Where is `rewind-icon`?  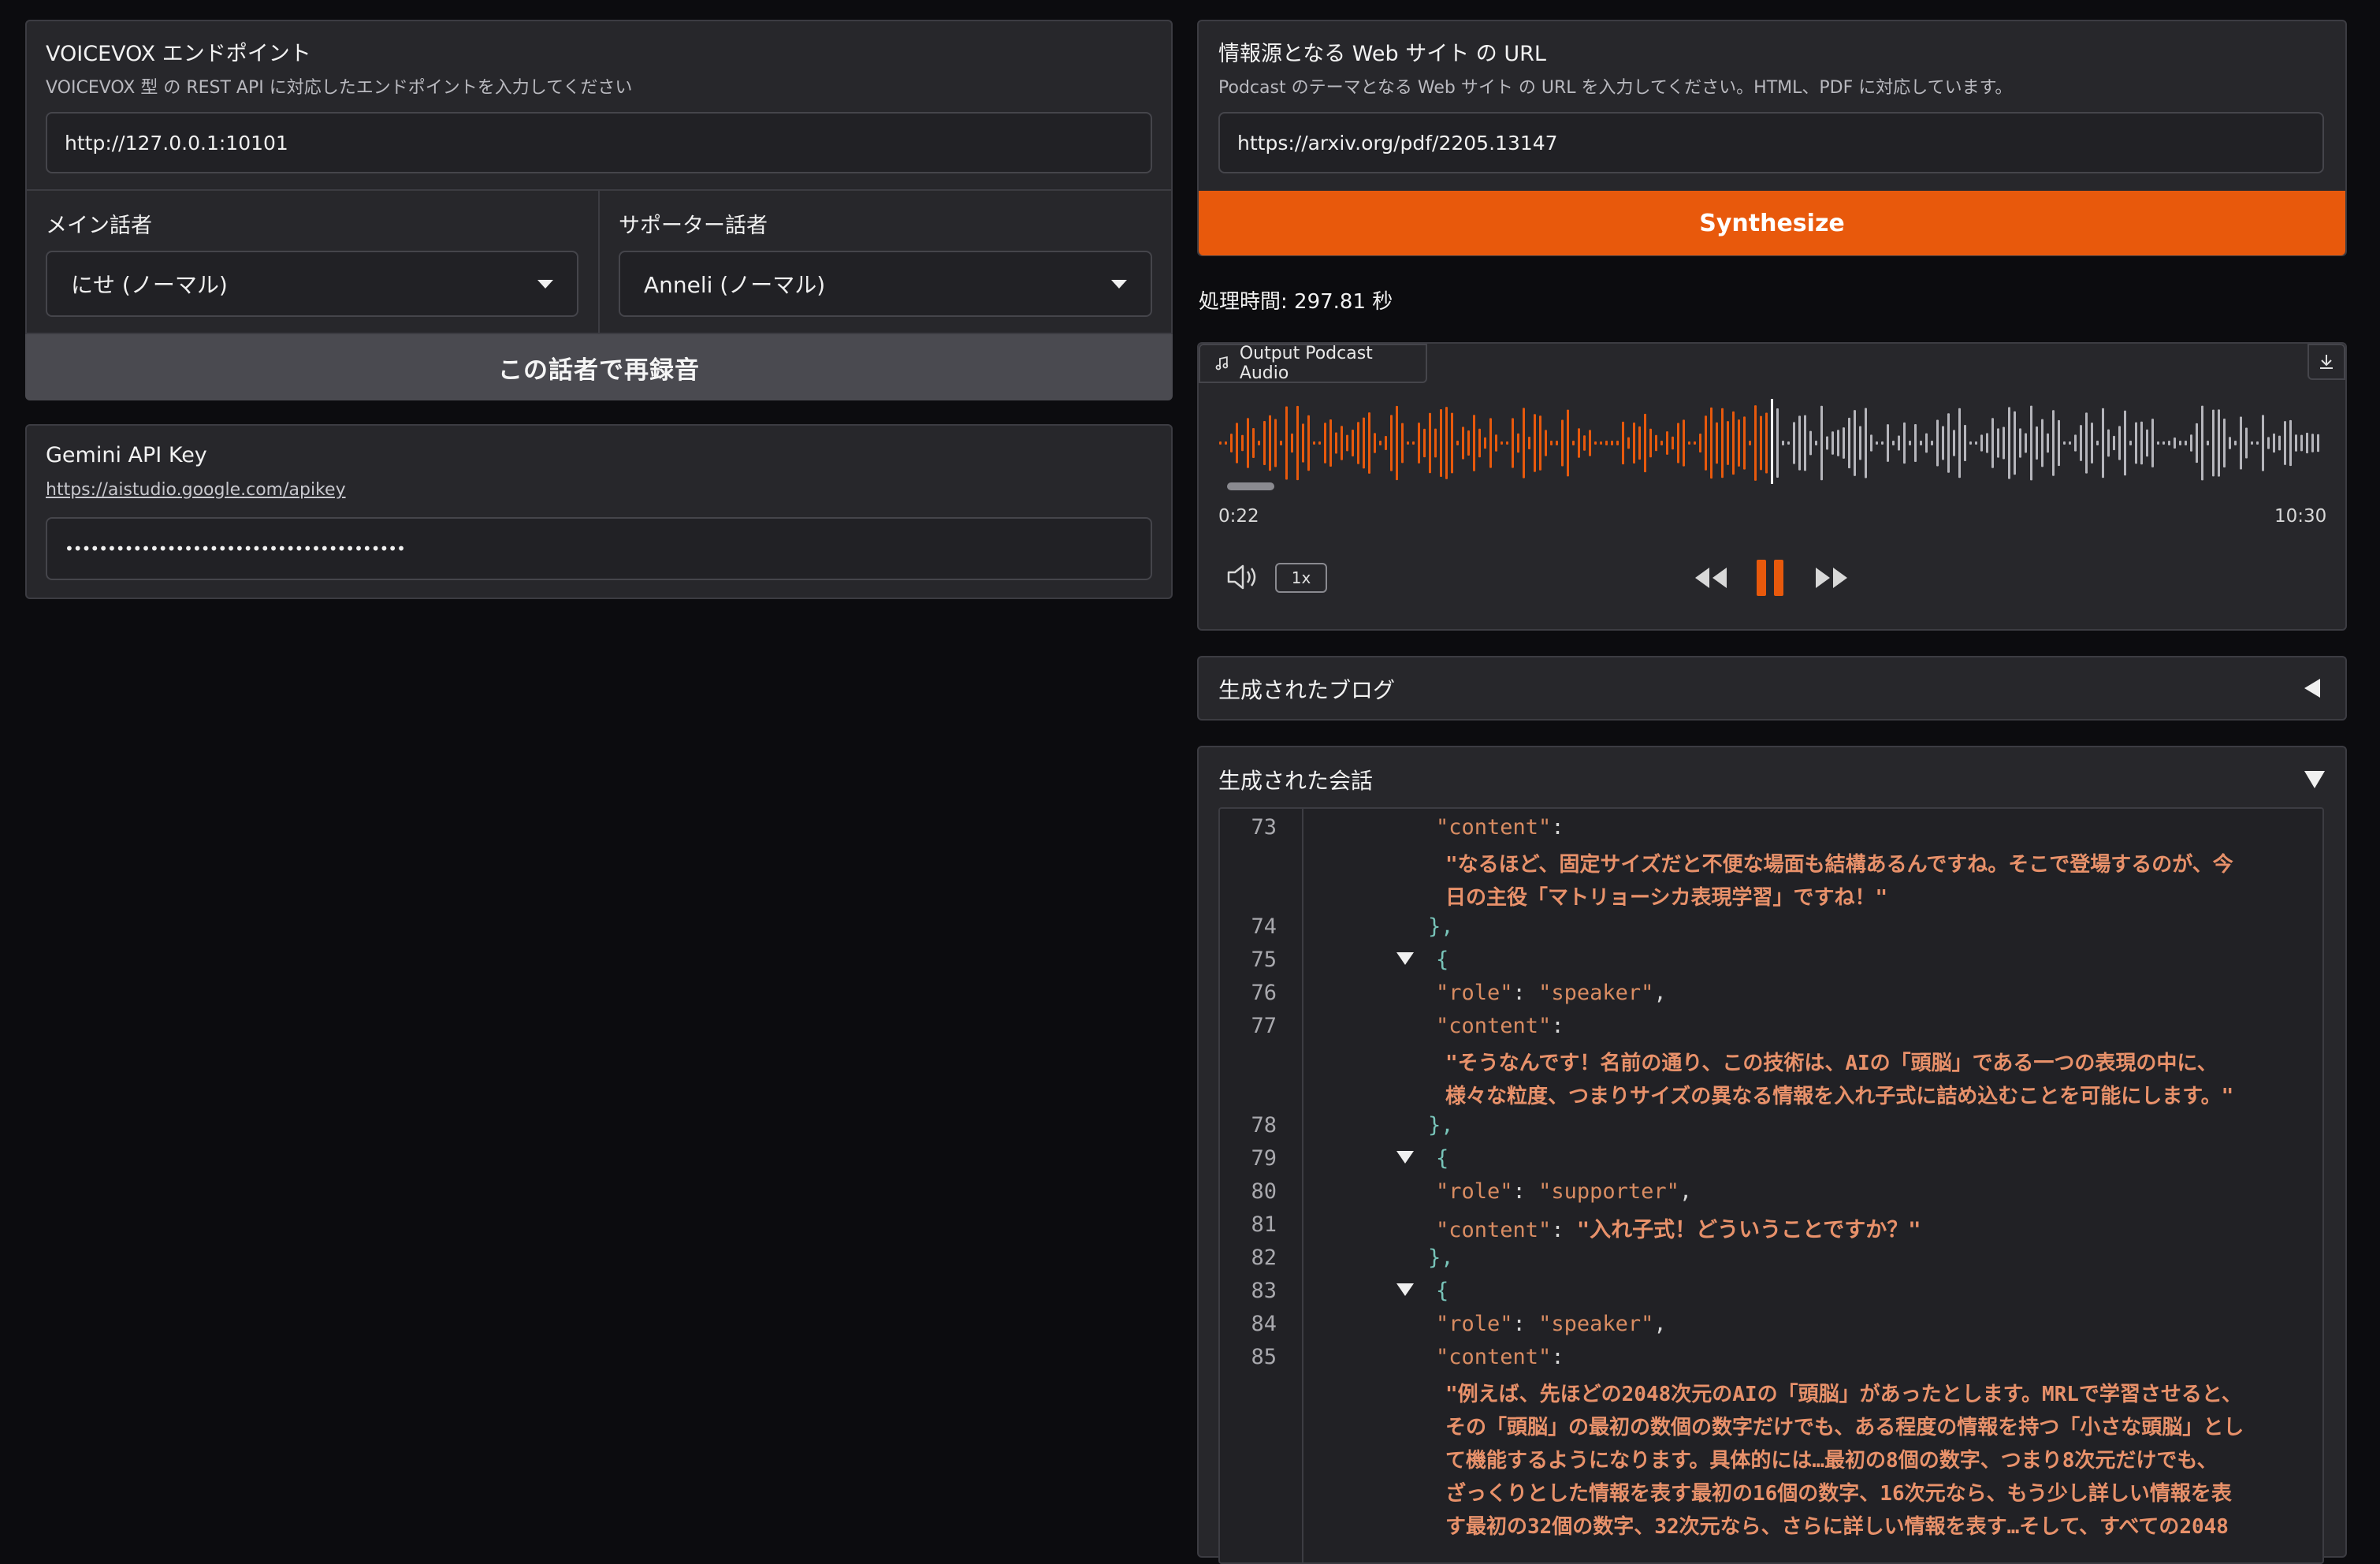
rewind-icon is located at coordinates (1711, 577).